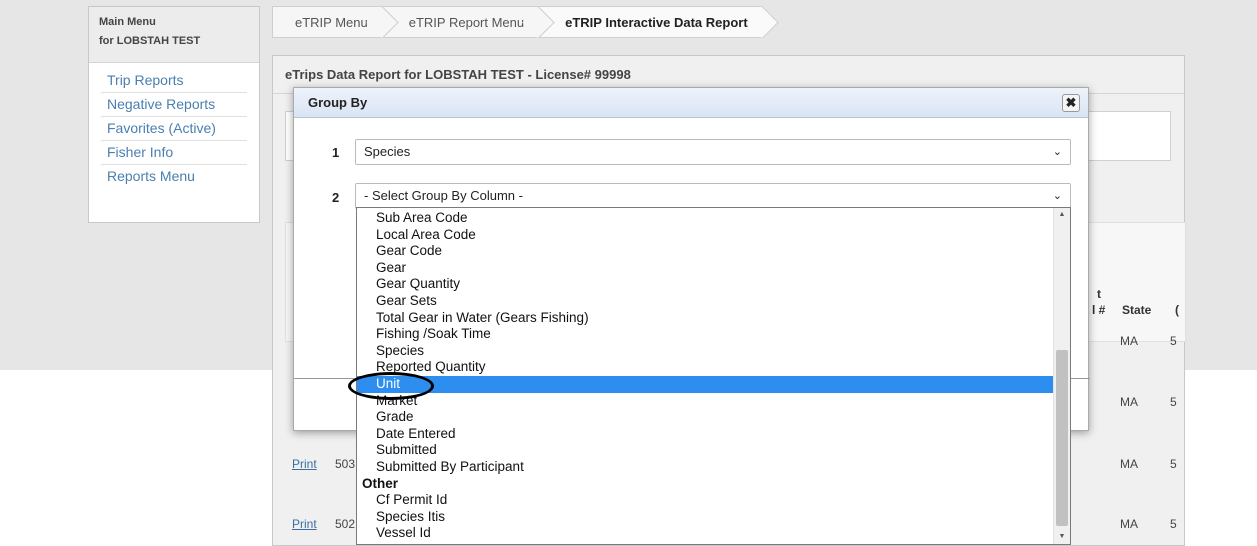 Image resolution: width=1257 pixels, height=546 pixels. I want to click on group-by-select-2: - Select Group By Column - ⌄, so click(713, 196).